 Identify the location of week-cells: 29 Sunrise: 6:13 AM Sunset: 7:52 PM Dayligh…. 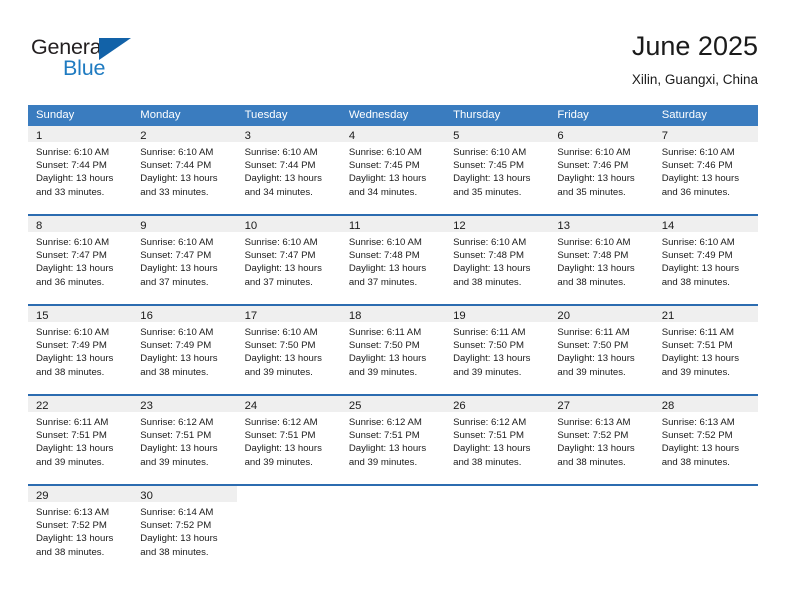
(393, 530).